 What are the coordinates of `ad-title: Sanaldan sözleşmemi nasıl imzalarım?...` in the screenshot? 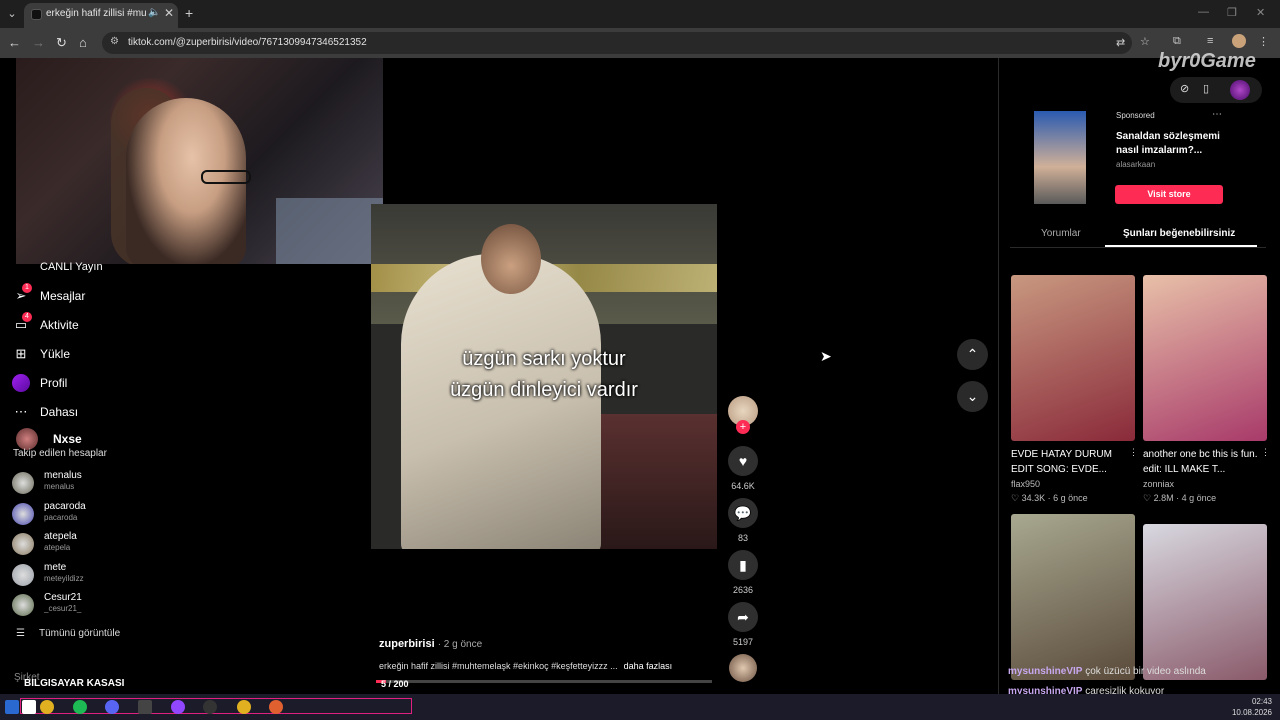 It's located at (1168, 143).